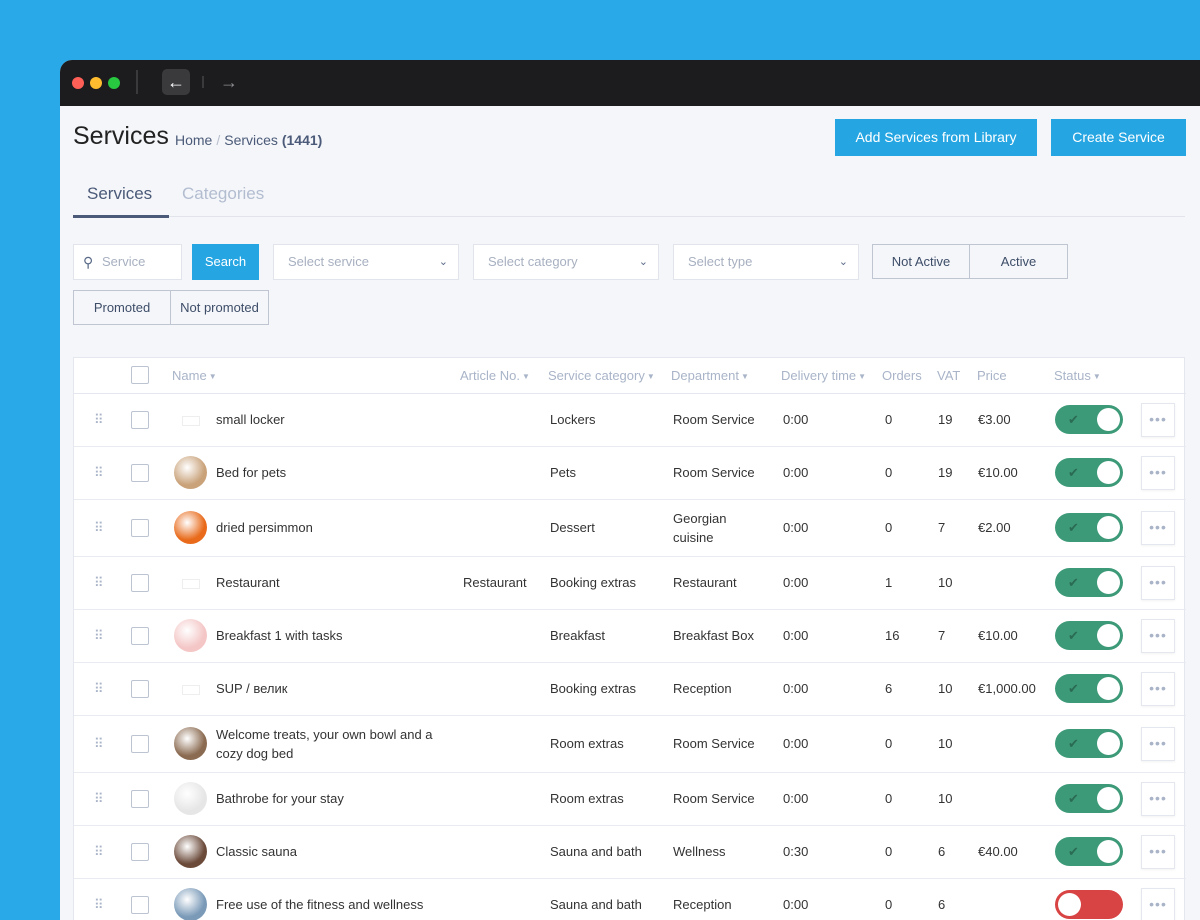 This screenshot has height=920, width=1200. I want to click on department: Room Service, so click(721, 419).